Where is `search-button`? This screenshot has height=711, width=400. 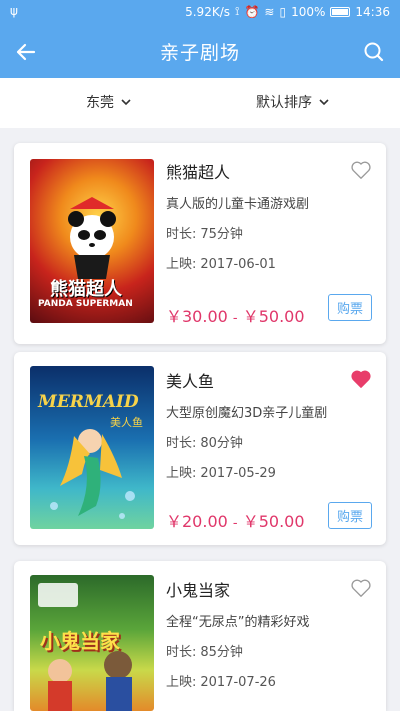 search-button is located at coordinates (374, 52).